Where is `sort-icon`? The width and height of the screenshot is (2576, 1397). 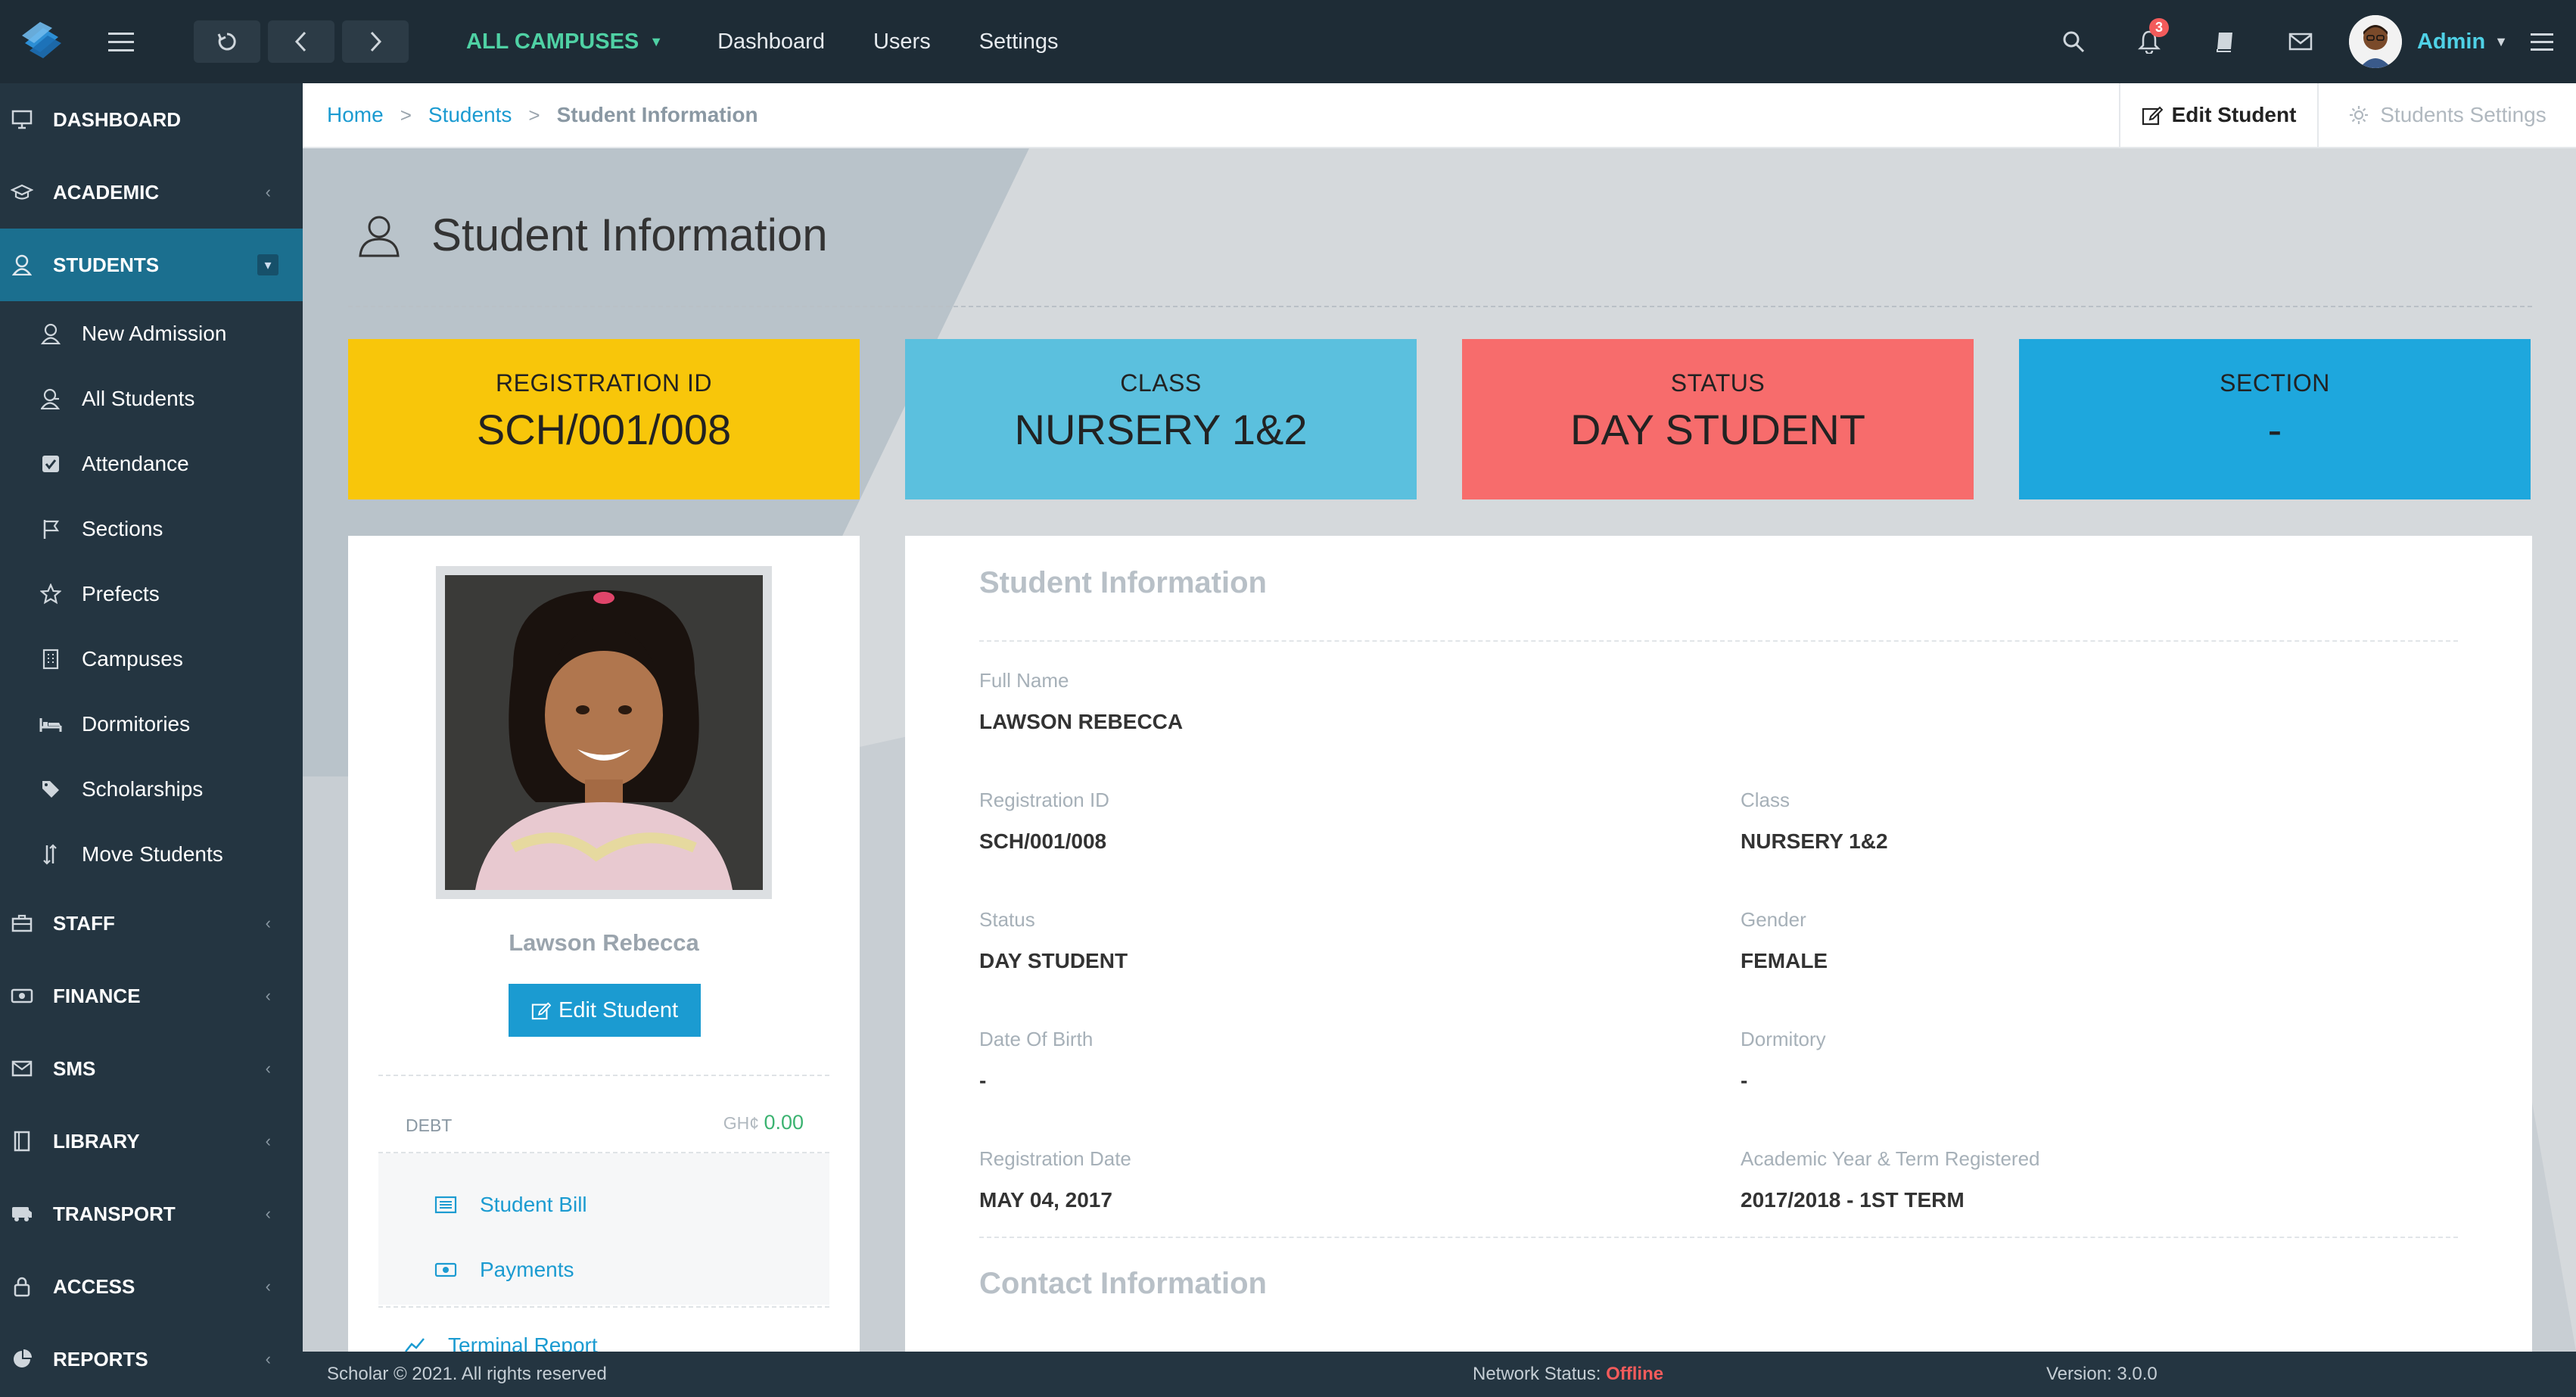
sort-icon is located at coordinates (51, 854).